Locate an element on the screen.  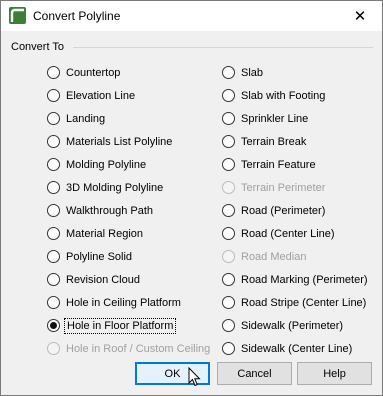
radio-label: Road Median is located at coordinates (274, 256).